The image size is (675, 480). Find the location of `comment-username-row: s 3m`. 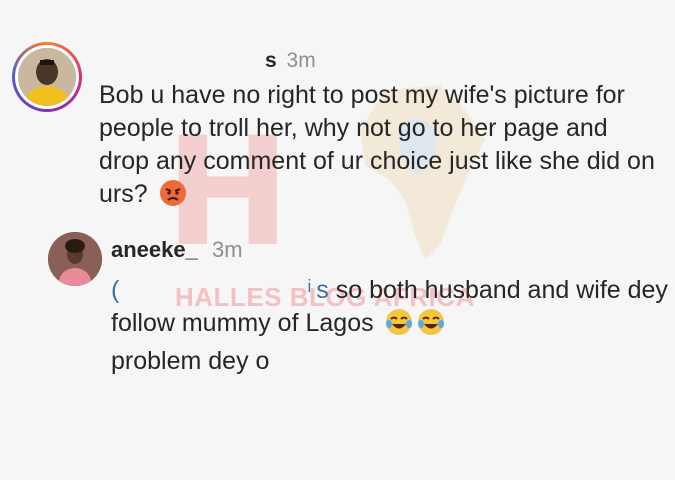

comment-username-row: s 3m is located at coordinates (290, 61).